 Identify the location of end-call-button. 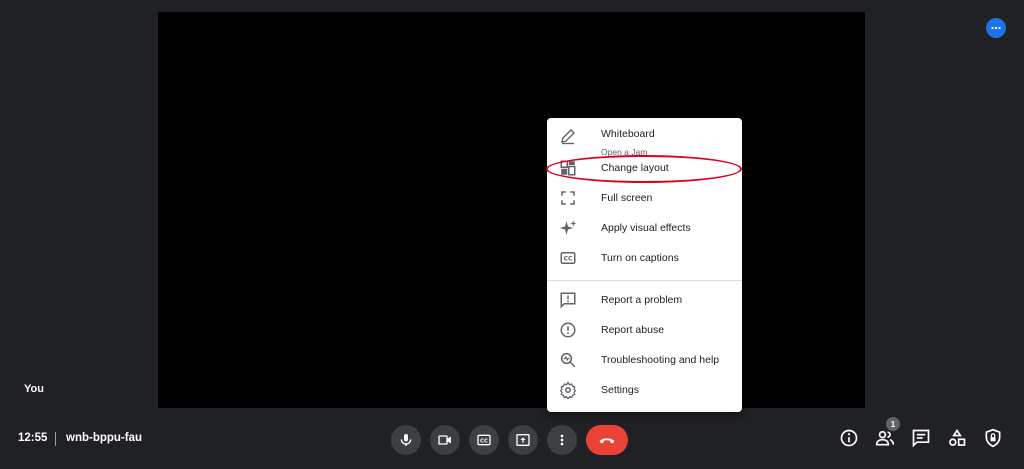
(607, 440).